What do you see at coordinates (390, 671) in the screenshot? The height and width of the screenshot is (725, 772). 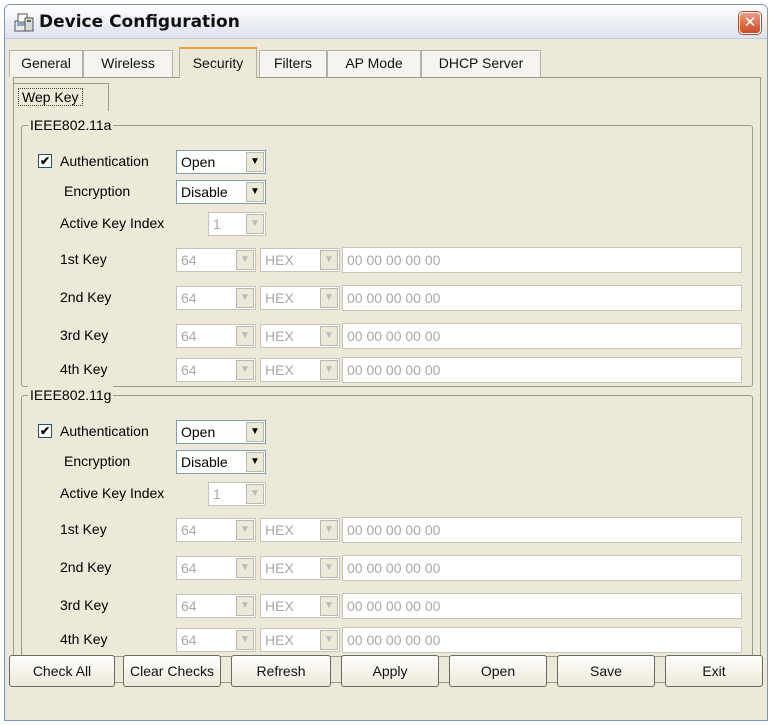 I see `apply-button: Apply` at bounding box center [390, 671].